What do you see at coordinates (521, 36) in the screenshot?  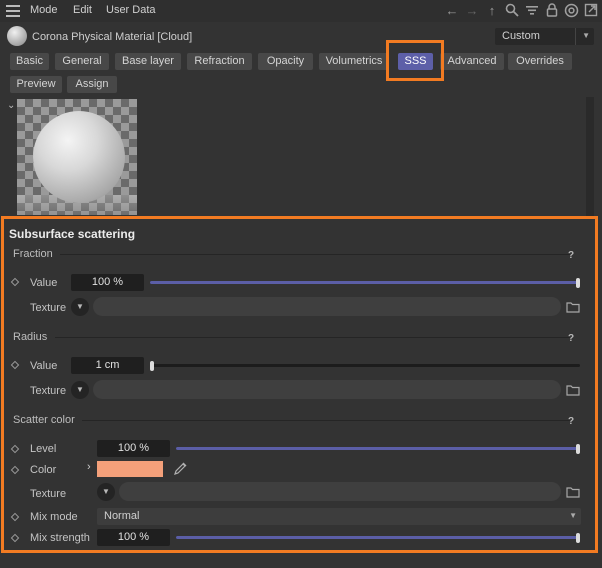 I see `preset-value: Custom` at bounding box center [521, 36].